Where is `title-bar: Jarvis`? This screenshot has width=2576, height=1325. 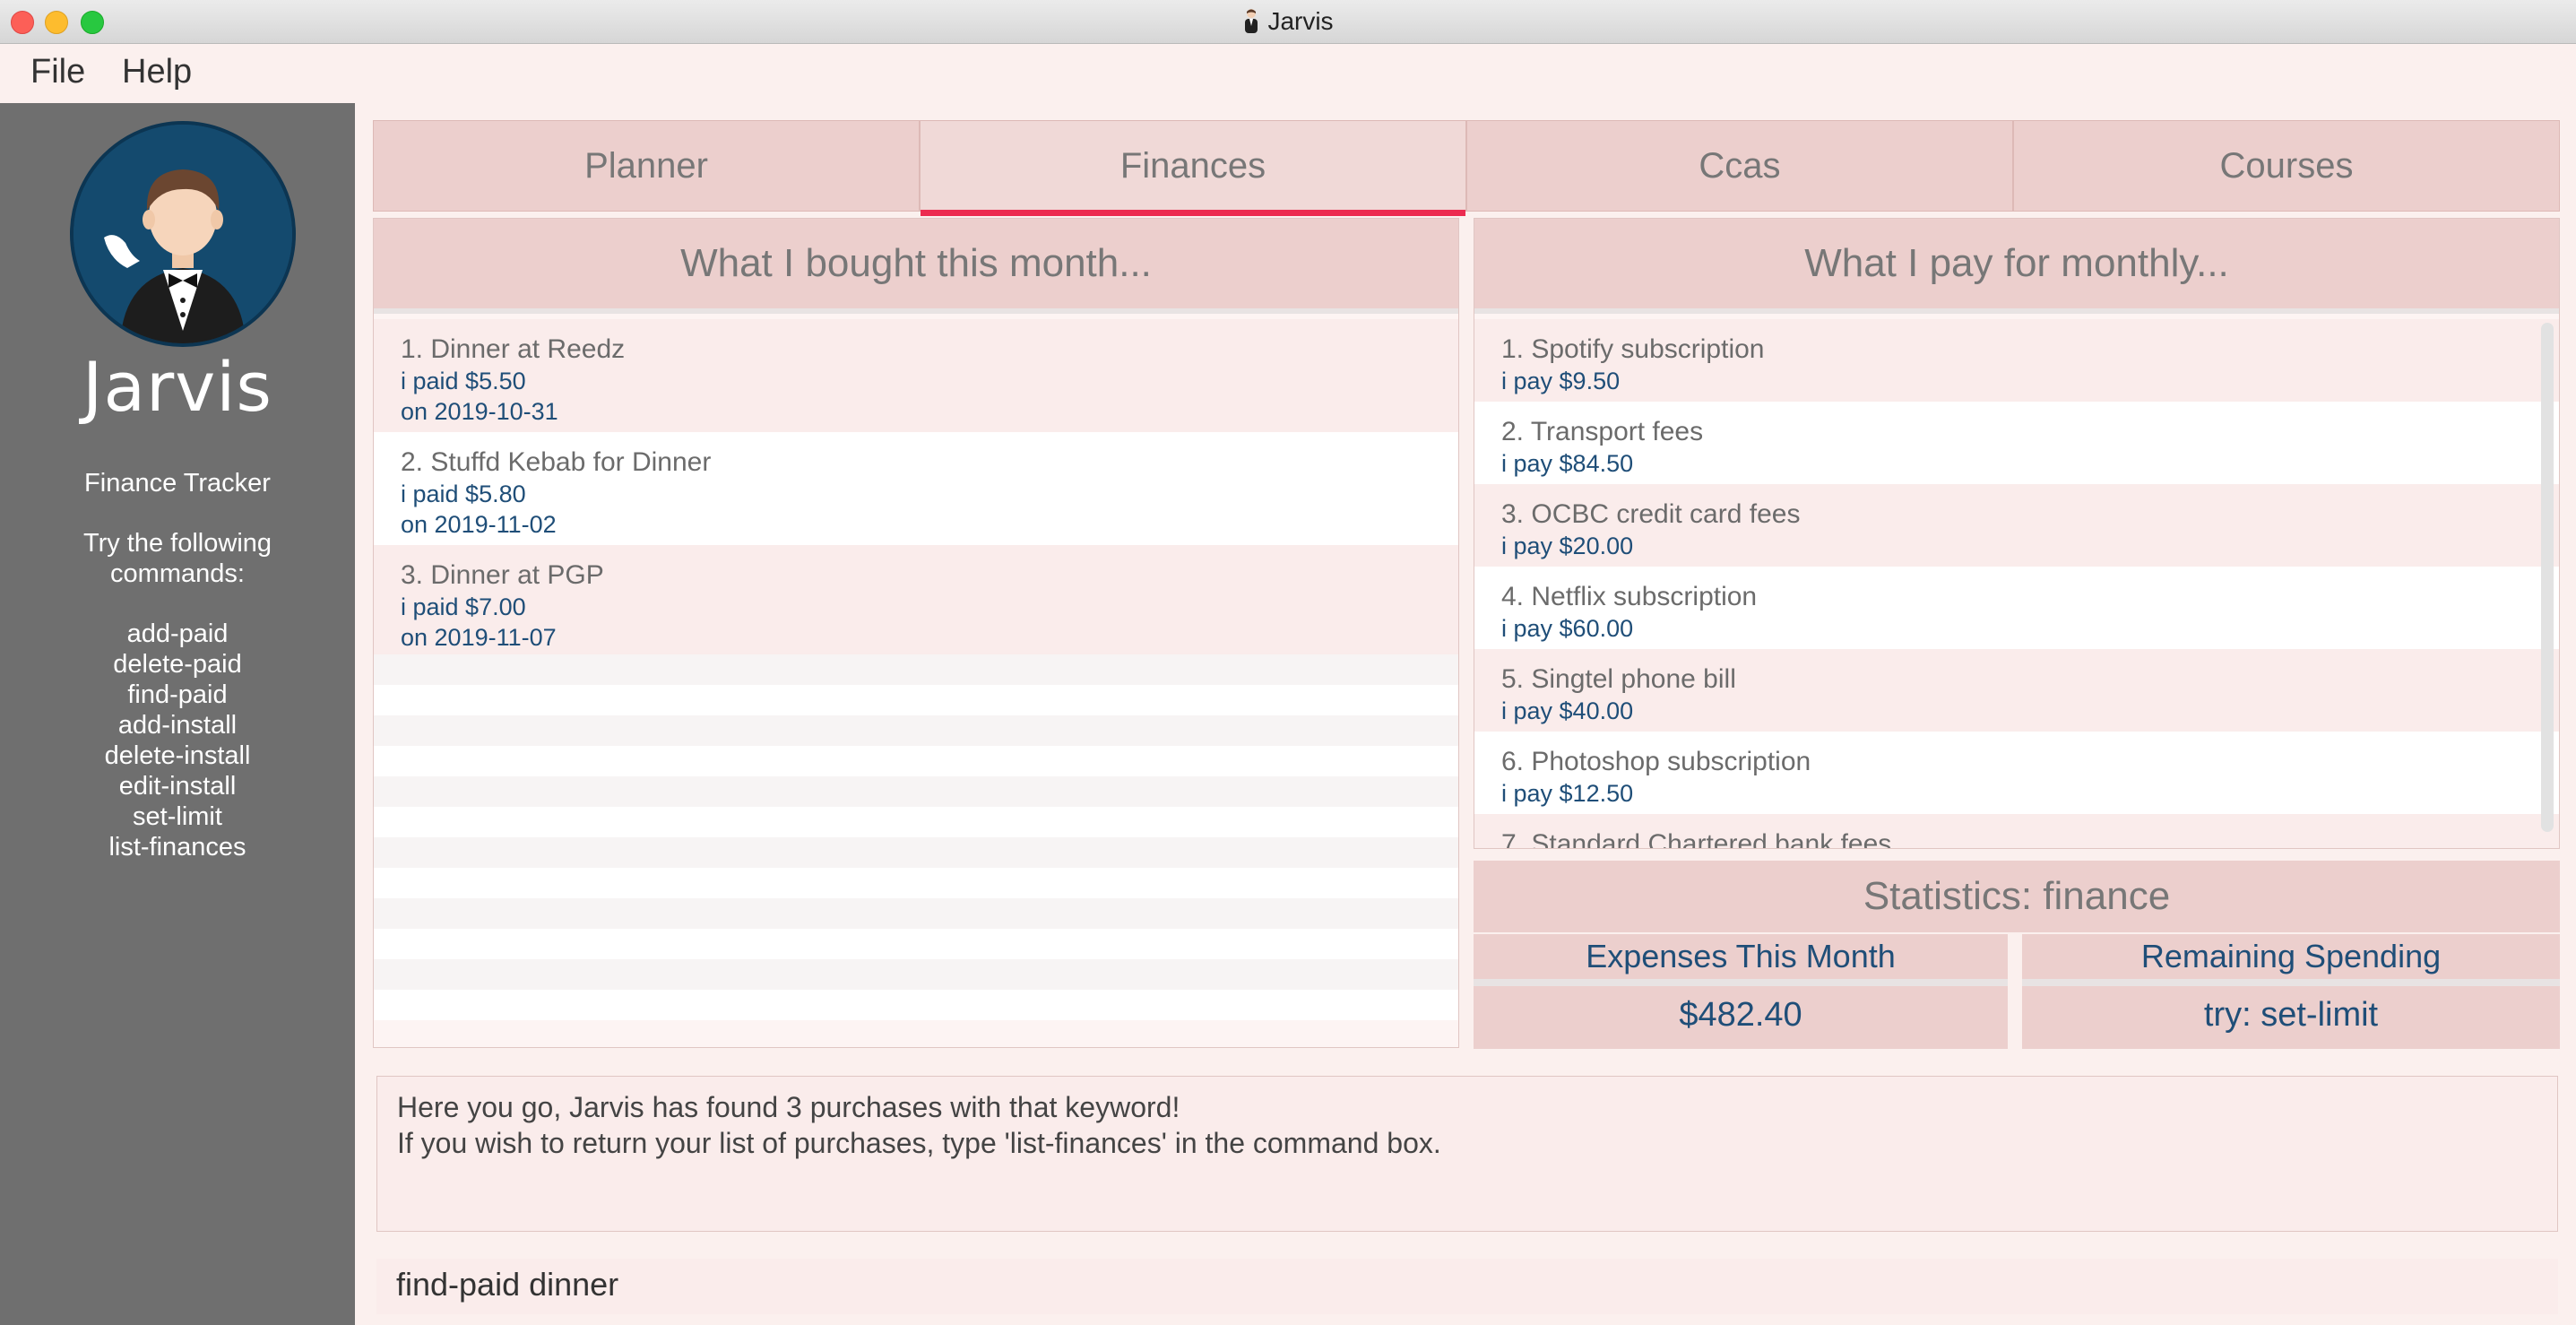
title-bar: Jarvis is located at coordinates (1288, 22).